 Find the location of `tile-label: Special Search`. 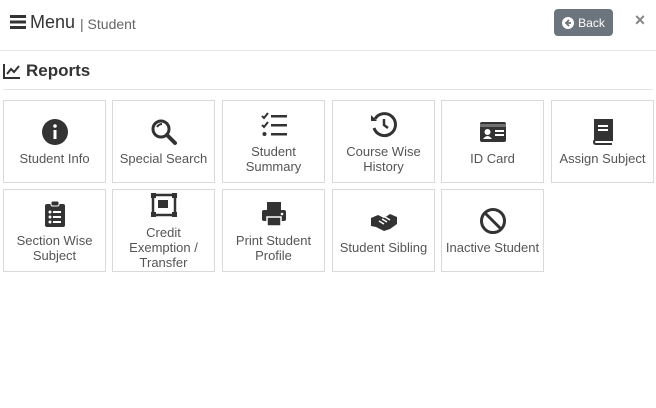

tile-label: Special Search is located at coordinates (163, 158).